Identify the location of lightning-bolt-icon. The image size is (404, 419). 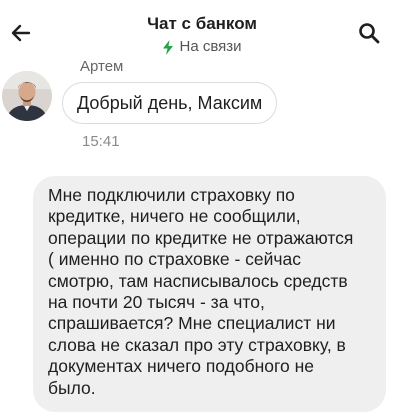
(168, 47).